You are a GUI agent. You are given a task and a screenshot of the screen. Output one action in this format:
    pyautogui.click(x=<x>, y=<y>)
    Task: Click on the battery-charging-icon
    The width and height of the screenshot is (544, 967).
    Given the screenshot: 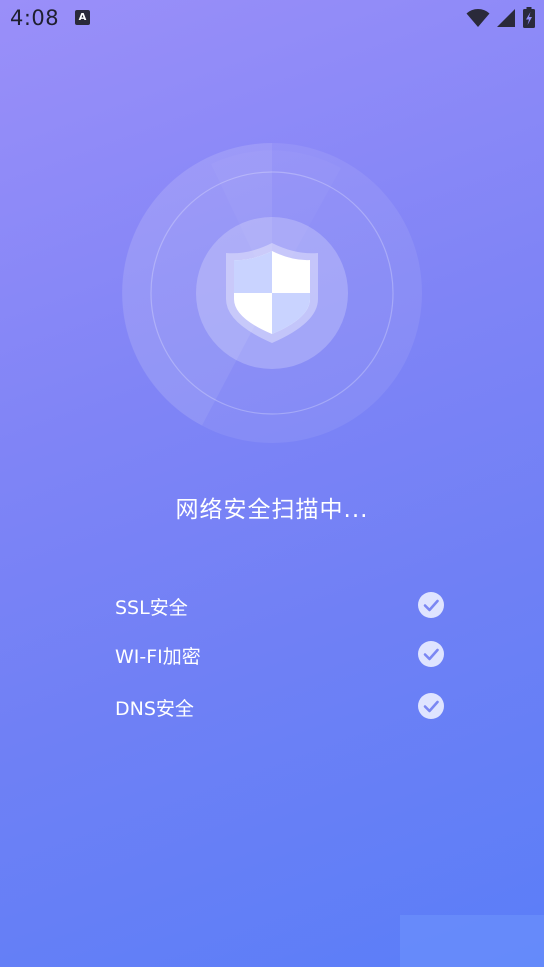 What is the action you would take?
    pyautogui.click(x=529, y=17)
    